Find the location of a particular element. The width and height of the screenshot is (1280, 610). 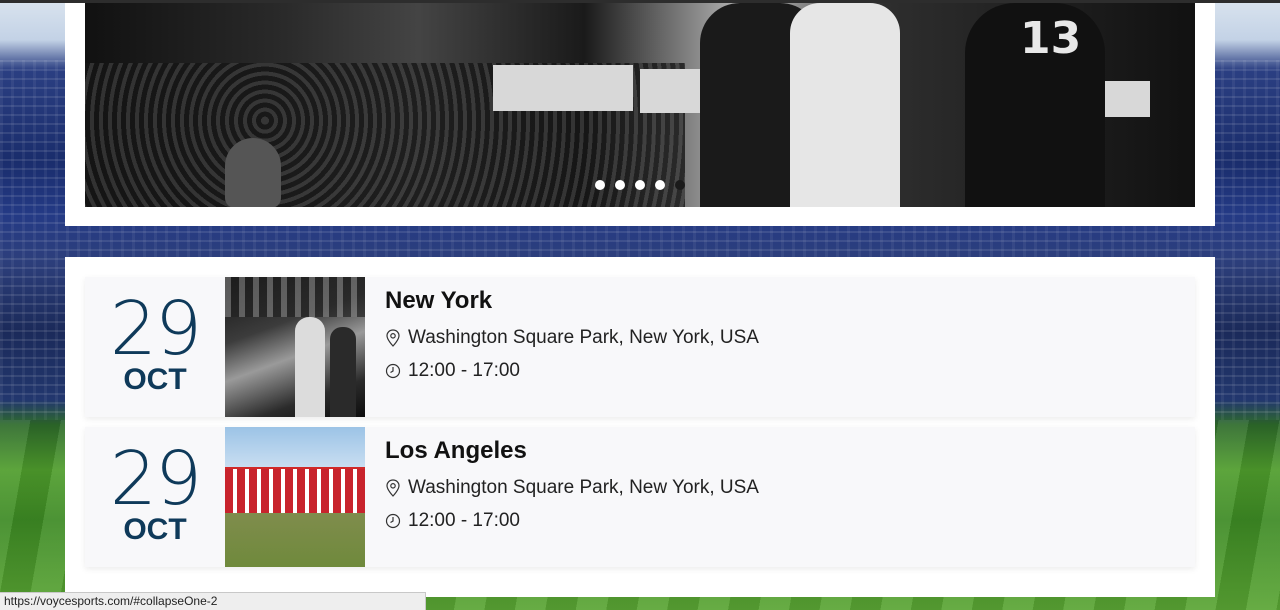

event-city: New York is located at coordinates (439, 300).